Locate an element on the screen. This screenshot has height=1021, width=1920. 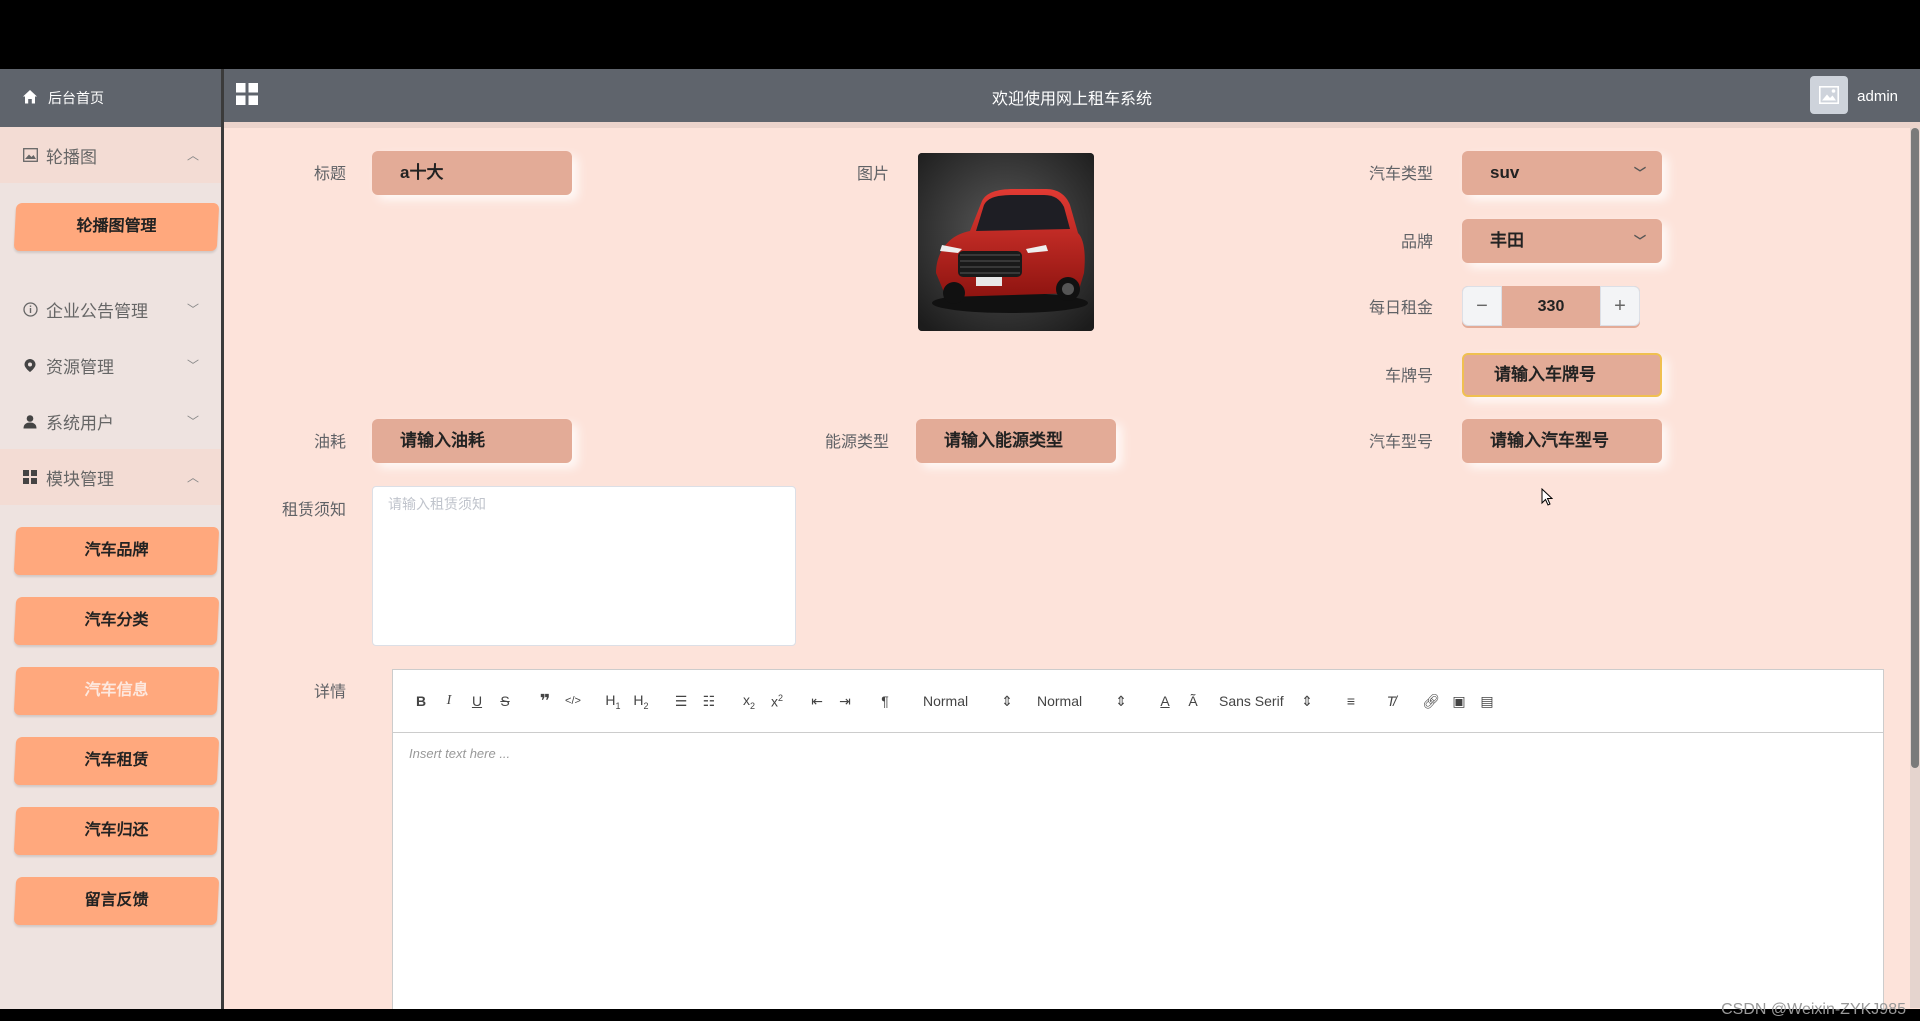
sidebar-item-carousel-manage: 轮播图管理 is located at coordinates (116, 227).